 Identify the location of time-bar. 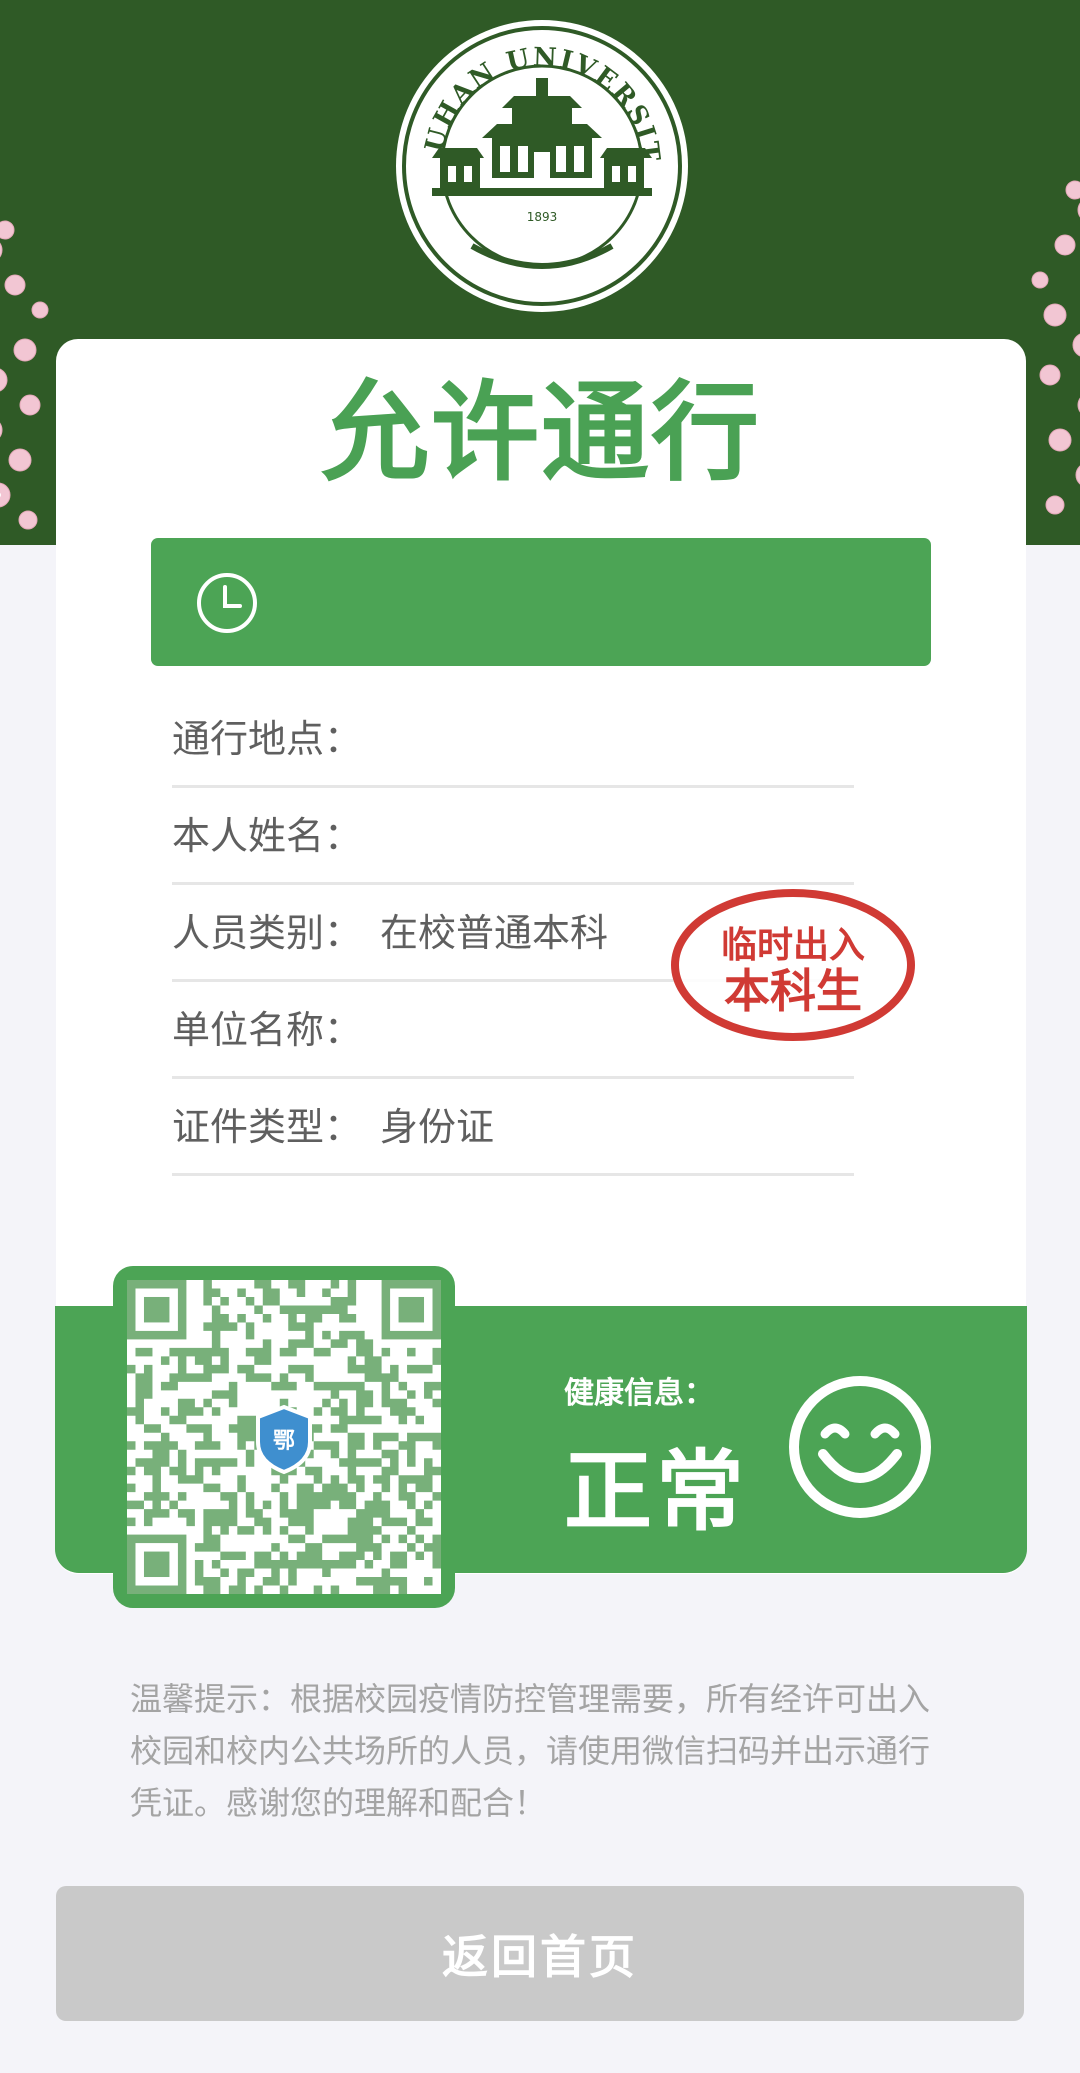
(541, 602).